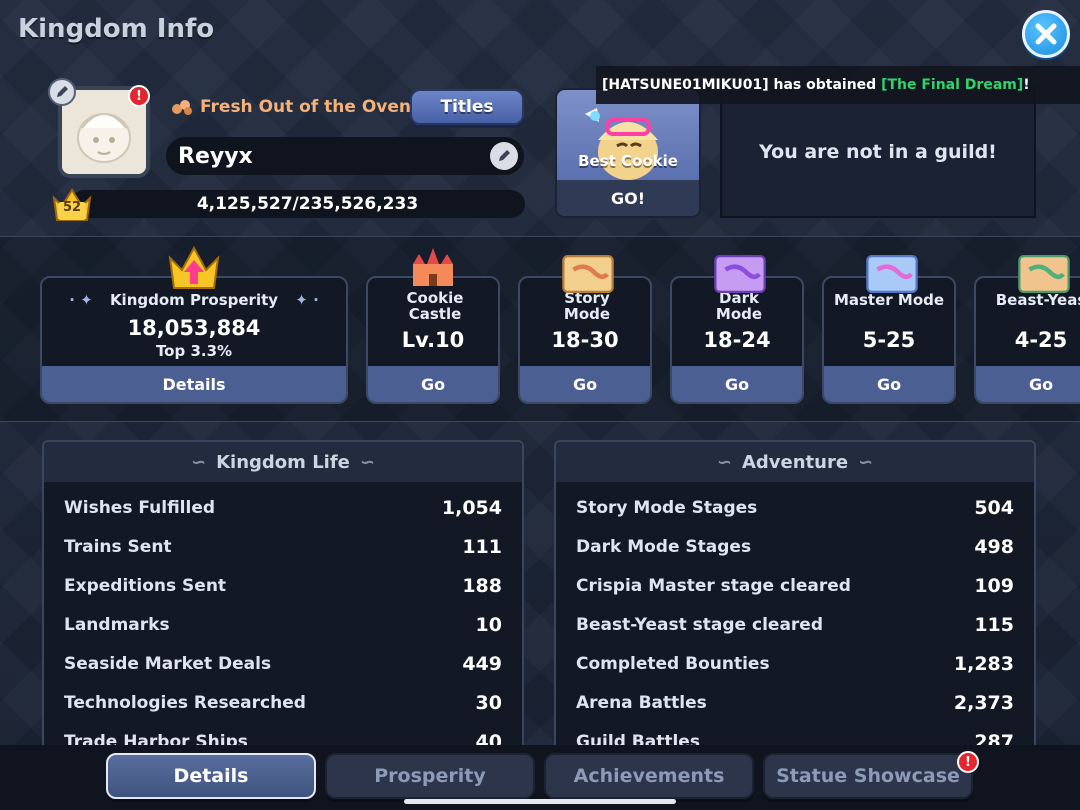 Image resolution: width=1080 pixels, height=810 pixels. What do you see at coordinates (307, 300) in the screenshot?
I see `sparkle-icon: ✦ ·` at bounding box center [307, 300].